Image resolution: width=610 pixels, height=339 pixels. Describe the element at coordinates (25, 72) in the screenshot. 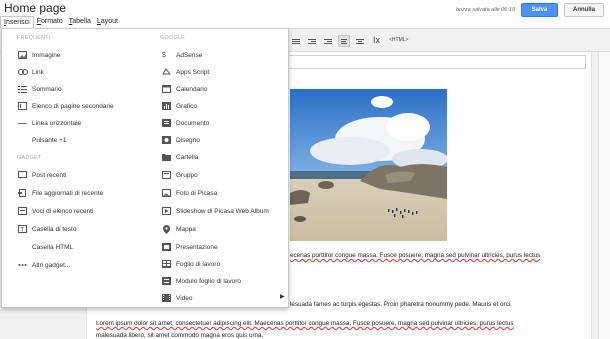

I see `link-icon` at that location.